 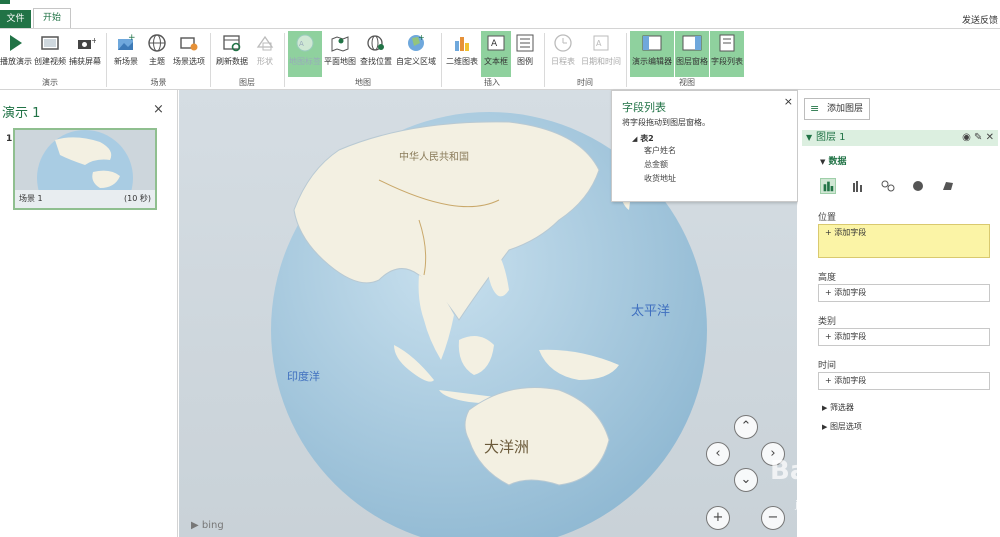 What do you see at coordinates (601, 61) in the screenshot?
I see `date-time-label: 日期和时间` at bounding box center [601, 61].